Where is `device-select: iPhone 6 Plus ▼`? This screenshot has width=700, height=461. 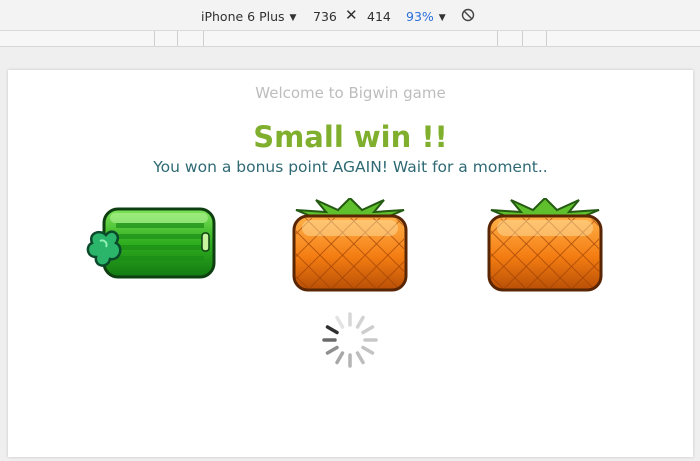
device-select: iPhone 6 Plus ▼ is located at coordinates (248, 16).